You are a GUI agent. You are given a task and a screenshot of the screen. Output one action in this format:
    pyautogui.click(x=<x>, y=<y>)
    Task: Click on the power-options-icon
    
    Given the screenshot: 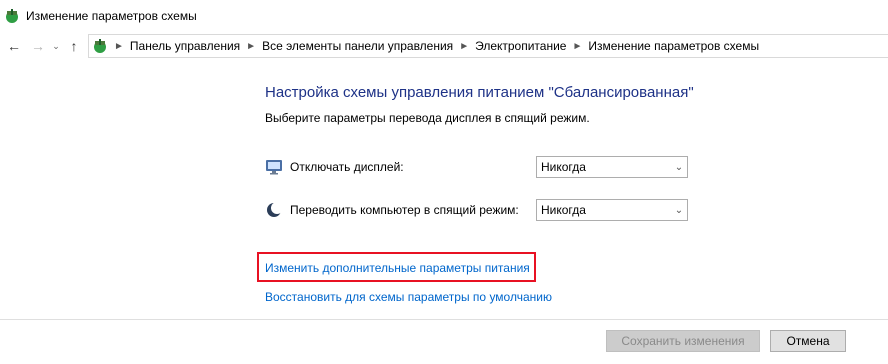 What is the action you would take?
    pyautogui.click(x=12, y=16)
    